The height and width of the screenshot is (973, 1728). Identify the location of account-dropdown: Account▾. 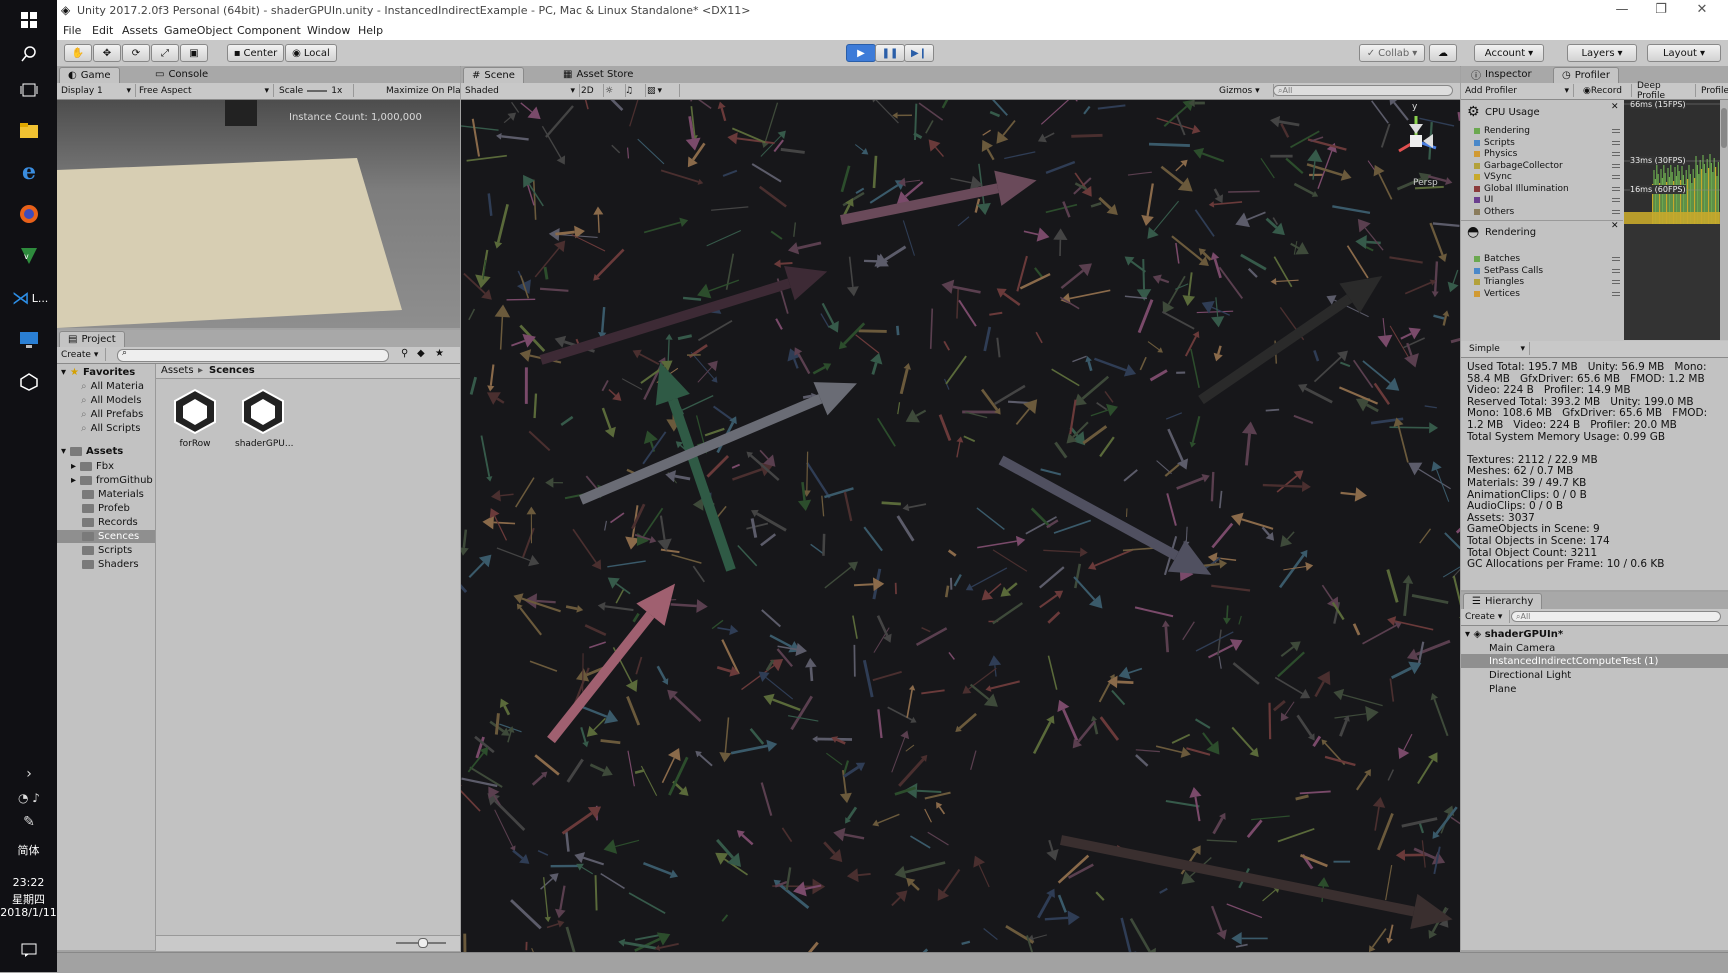
(1509, 53).